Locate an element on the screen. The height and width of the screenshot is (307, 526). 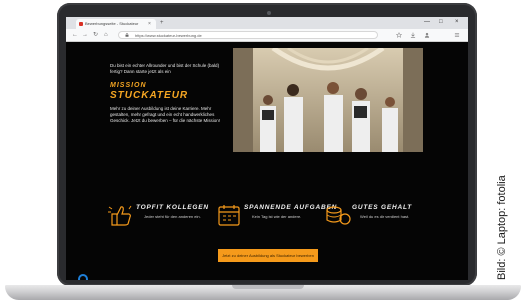
browser-tabbar: Bewerbungsseite - Stuckateur × + — □ × is located at coordinates (267, 23).